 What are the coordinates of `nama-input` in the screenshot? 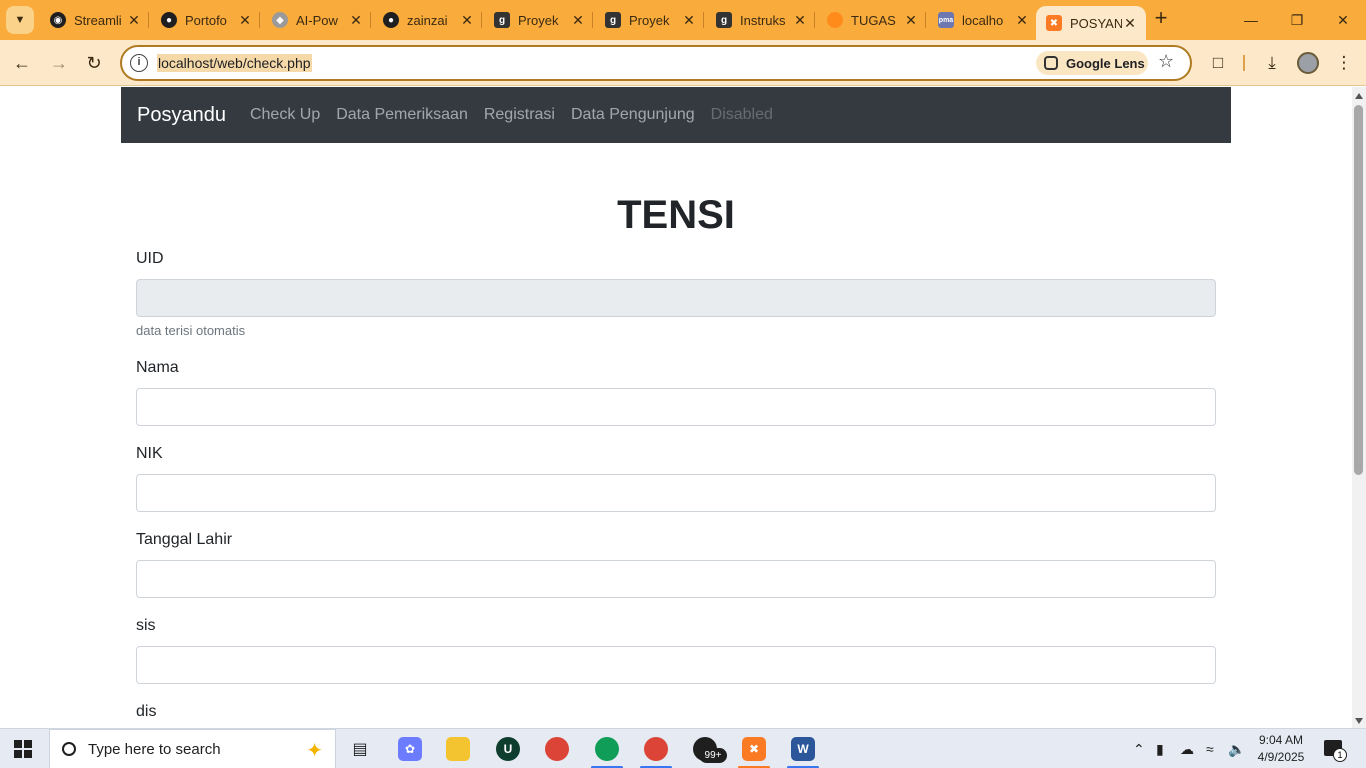 It's located at (676, 407).